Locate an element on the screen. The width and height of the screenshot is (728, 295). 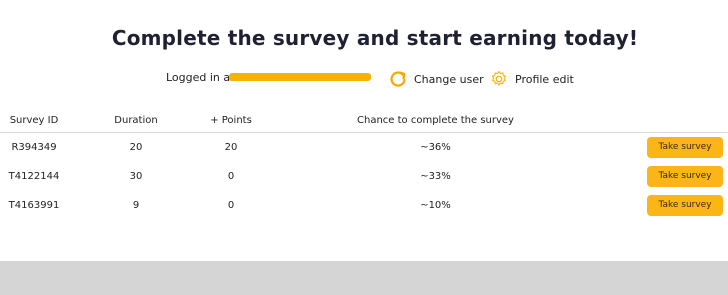
user-bar: Logged in as: Change user Profile edit is located at coordinates (364, 79).